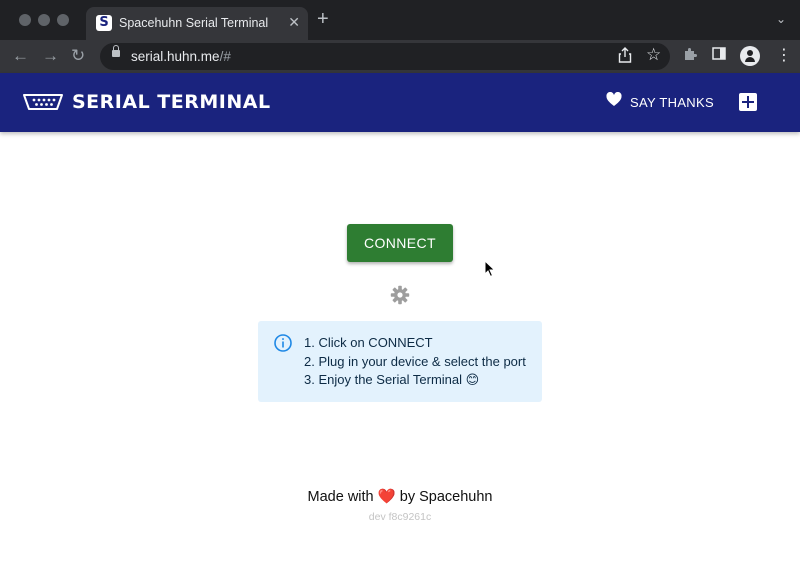 Image resolution: width=800 pixels, height=569 pixels. Describe the element at coordinates (719, 55) in the screenshot. I see `side-panel-icon` at that location.